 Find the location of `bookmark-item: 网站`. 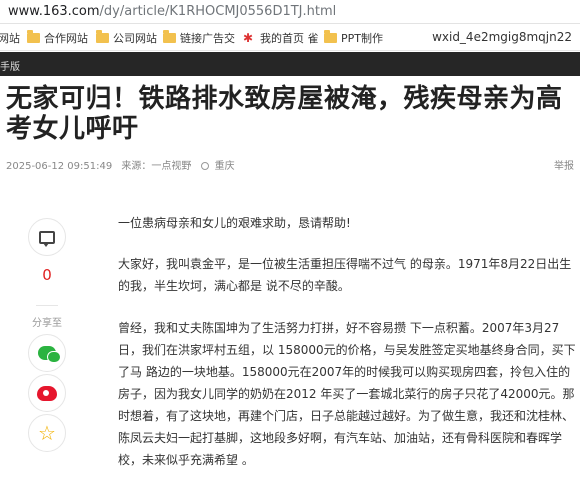

bookmark-item: 网站 is located at coordinates (10, 38).